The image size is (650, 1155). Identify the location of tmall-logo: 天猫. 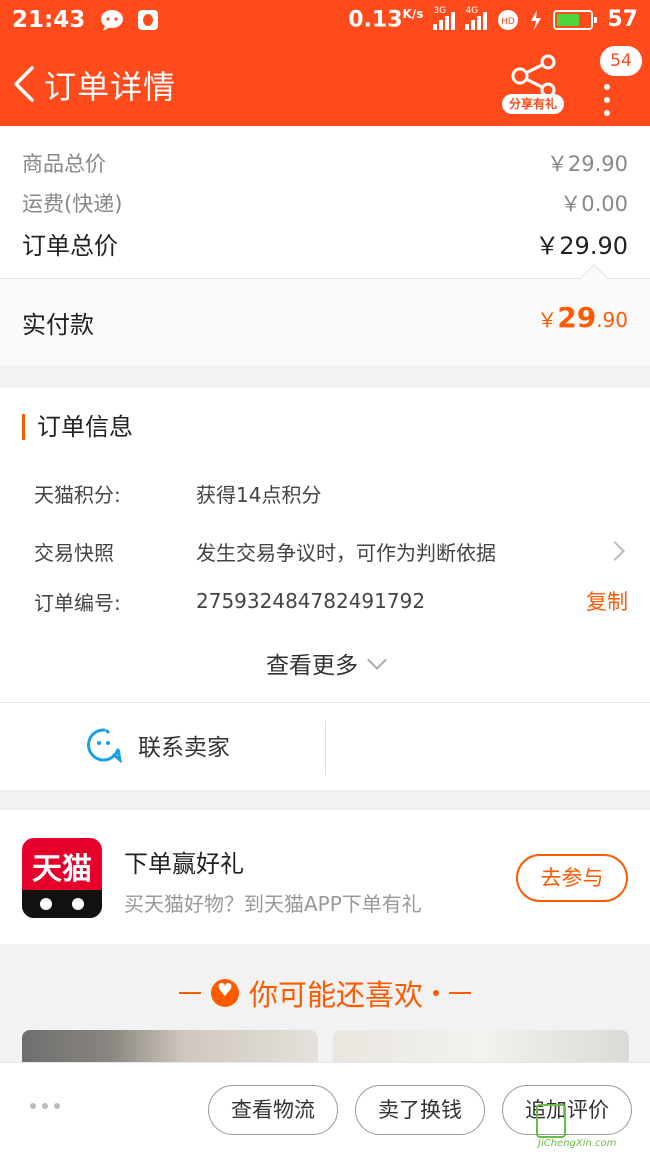
(62, 878).